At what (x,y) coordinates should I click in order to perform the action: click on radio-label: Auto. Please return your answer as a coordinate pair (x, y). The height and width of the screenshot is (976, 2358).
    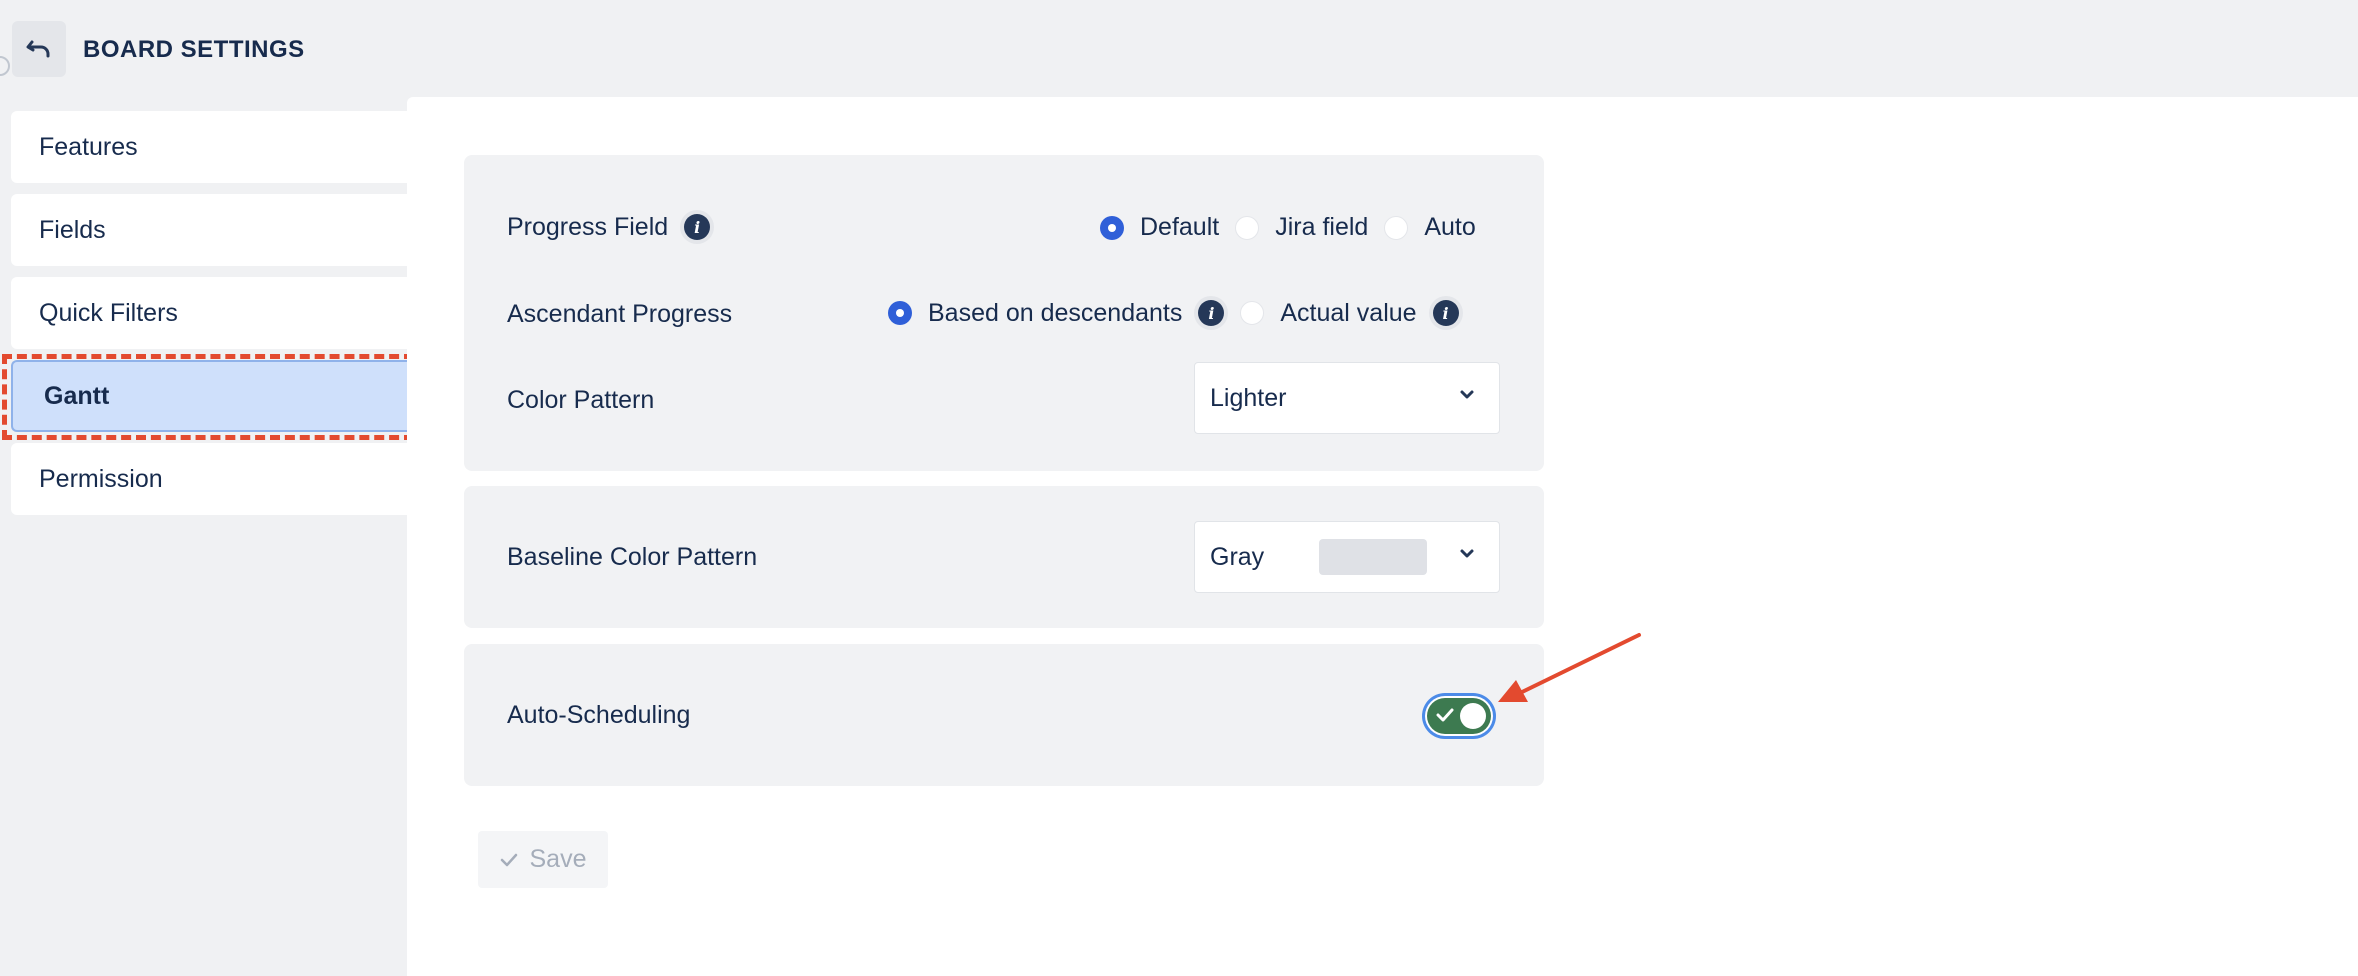
    Looking at the image, I should click on (1450, 227).